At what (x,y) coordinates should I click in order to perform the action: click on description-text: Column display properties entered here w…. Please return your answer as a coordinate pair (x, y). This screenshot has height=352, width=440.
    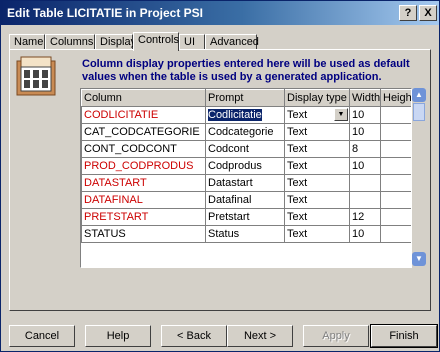
    Looking at the image, I should click on (246, 70).